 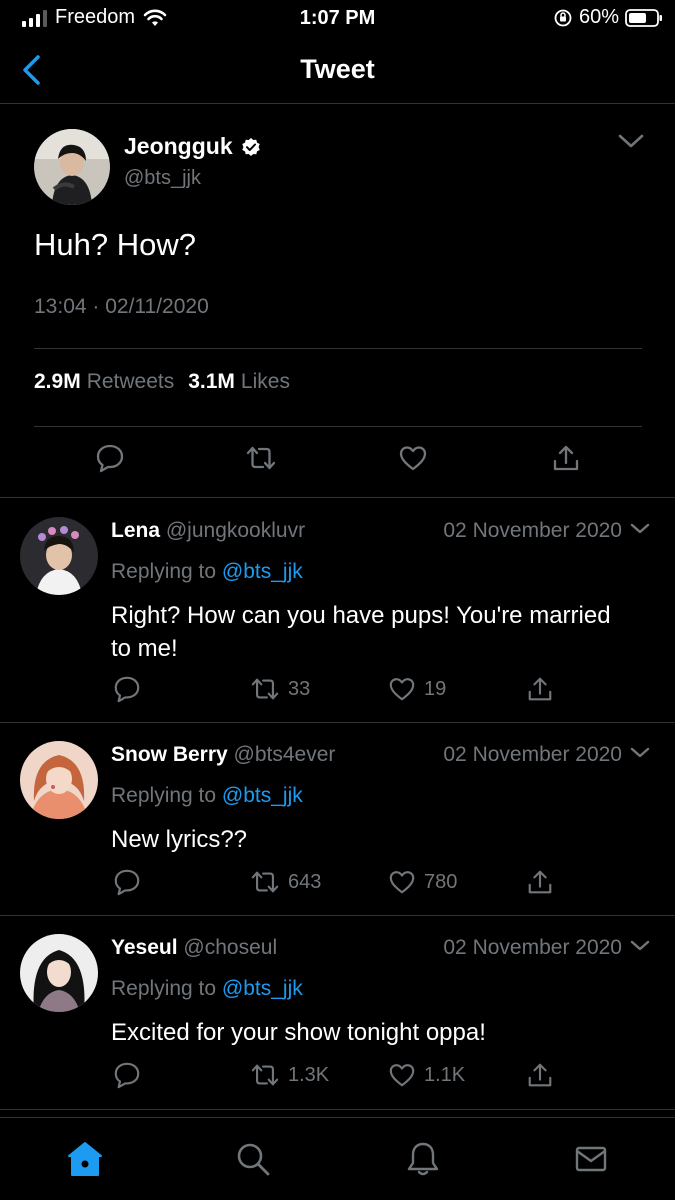 I want to click on like-button: 19, so click(x=417, y=689).